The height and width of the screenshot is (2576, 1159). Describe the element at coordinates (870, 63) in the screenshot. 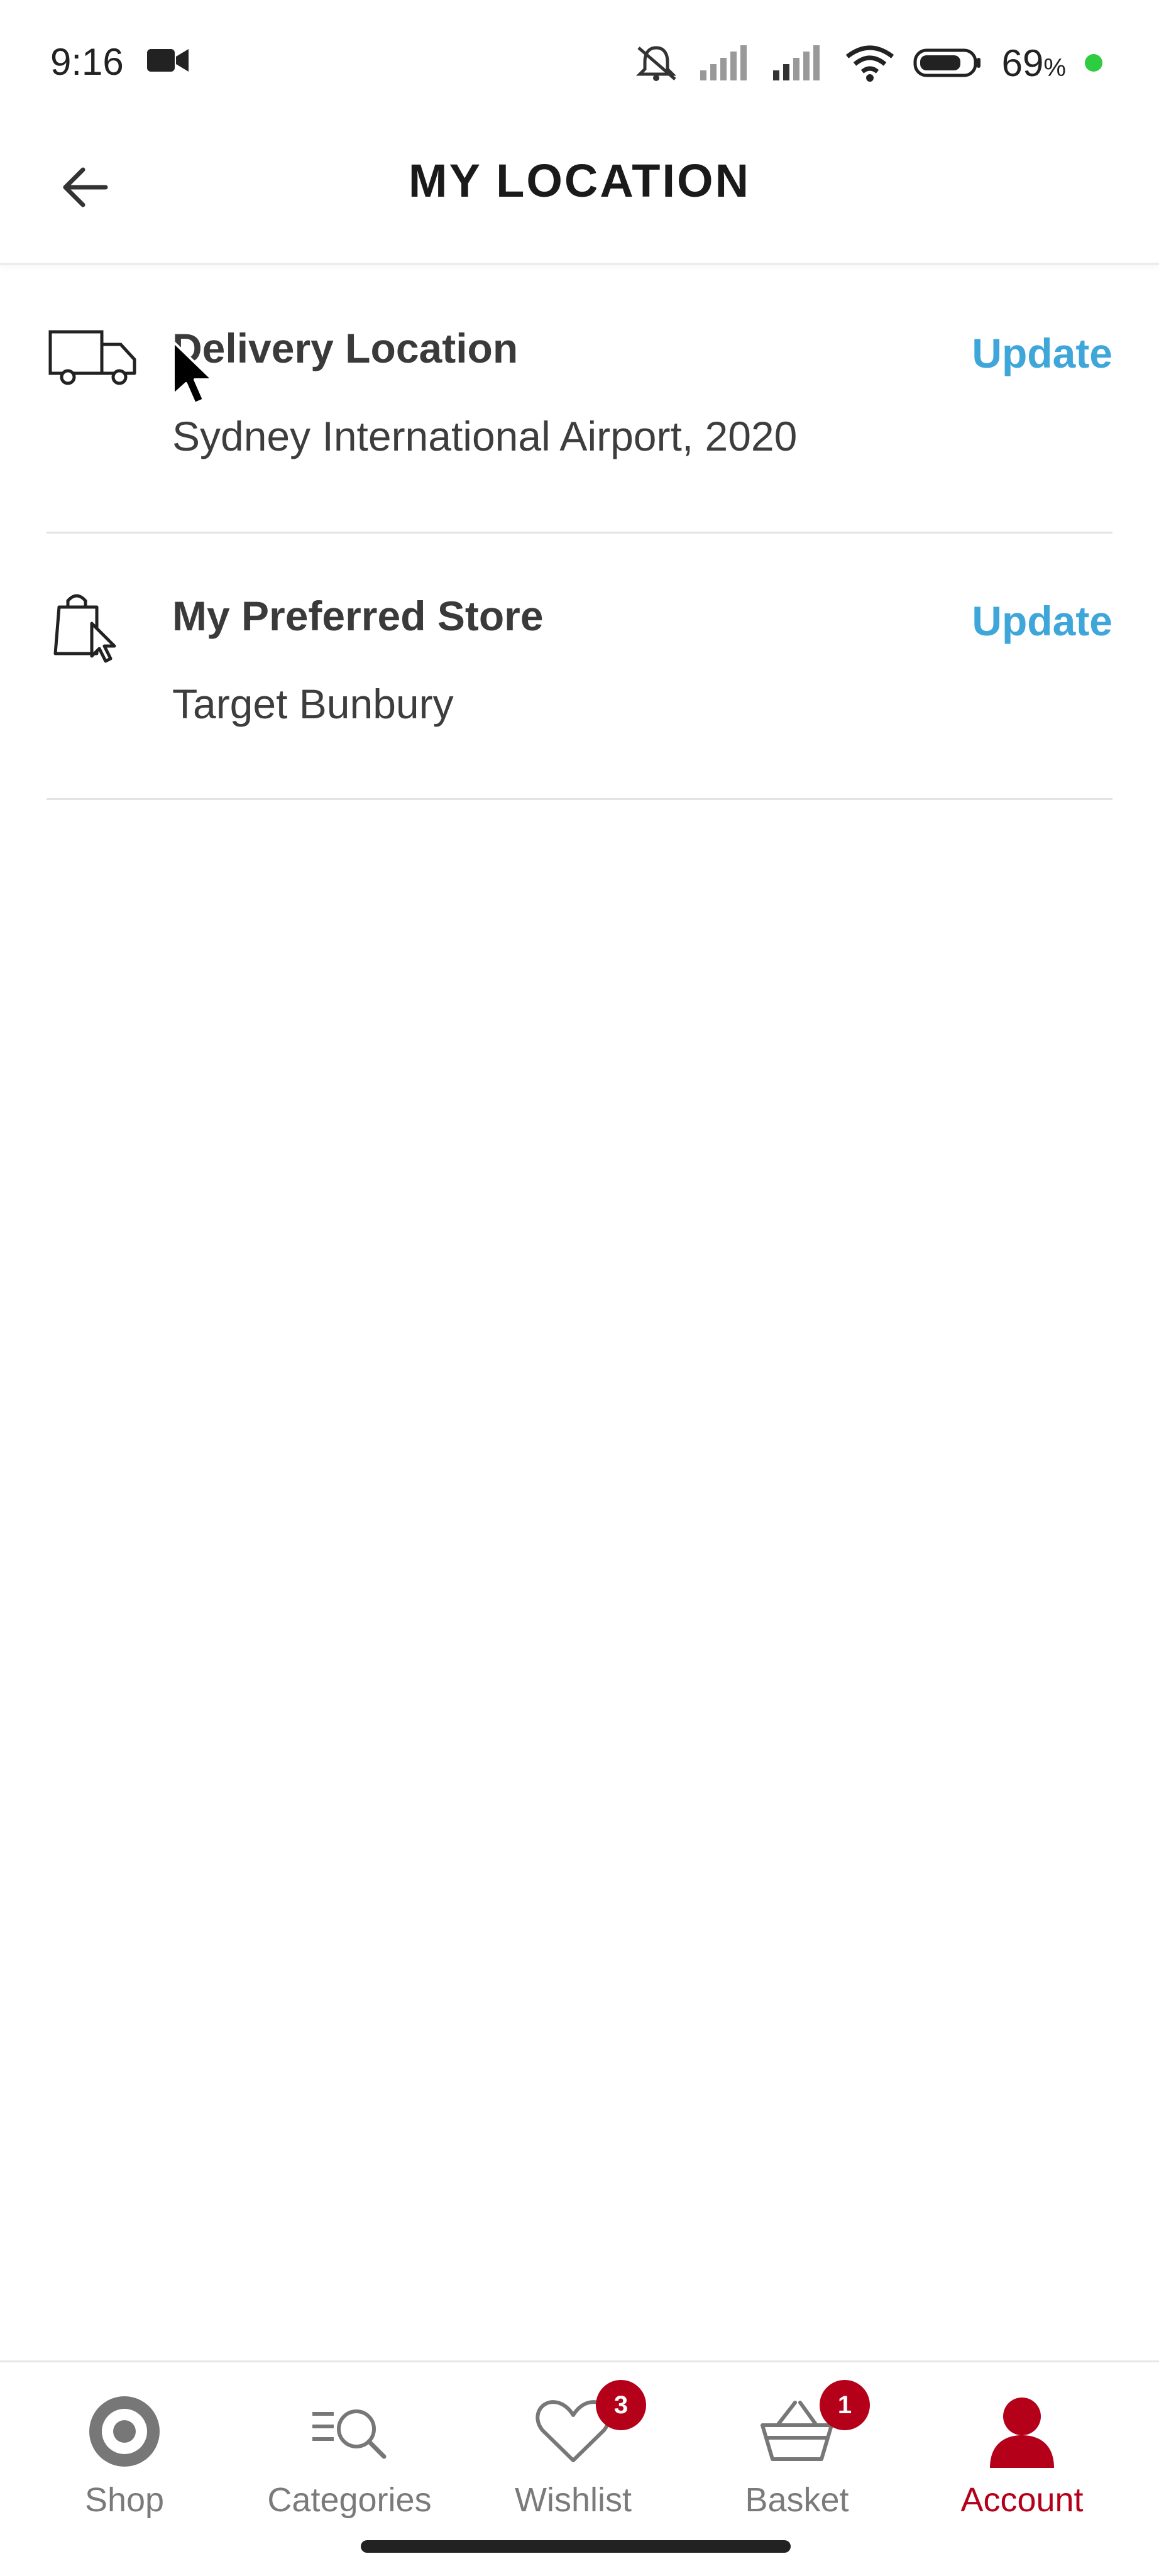

I see `wifi-icon` at that location.